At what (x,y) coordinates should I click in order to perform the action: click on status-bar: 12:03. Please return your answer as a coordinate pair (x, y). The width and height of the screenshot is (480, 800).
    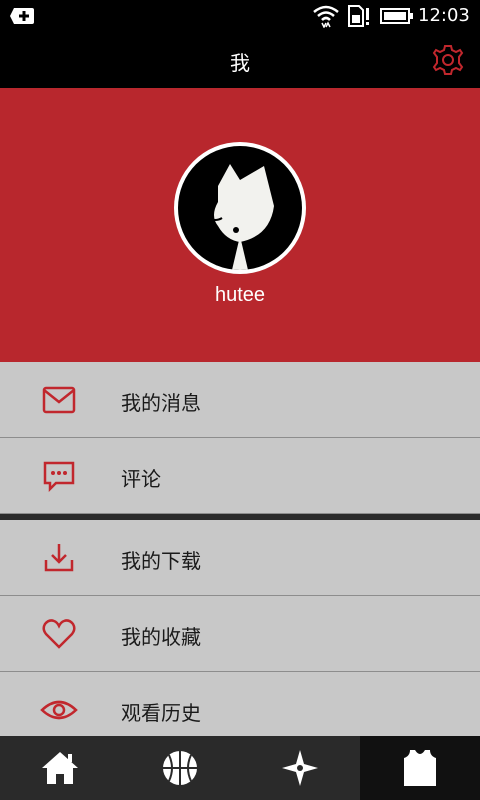
    Looking at the image, I should click on (240, 16).